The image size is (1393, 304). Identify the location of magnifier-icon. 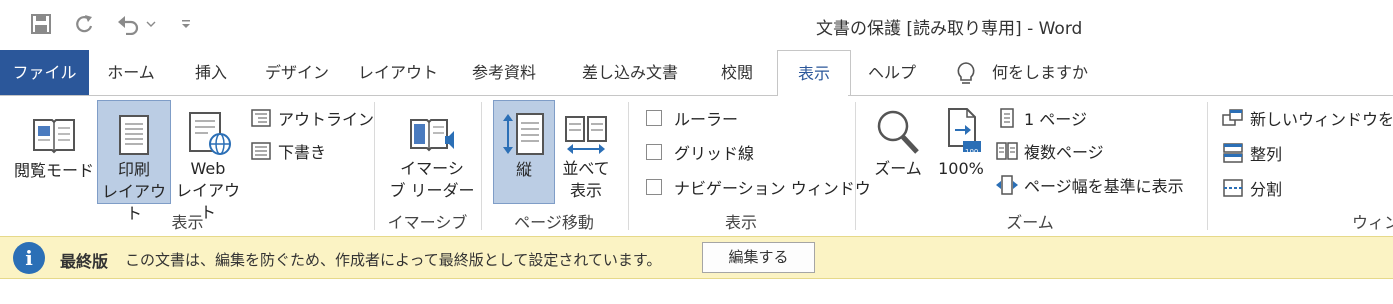
(898, 128).